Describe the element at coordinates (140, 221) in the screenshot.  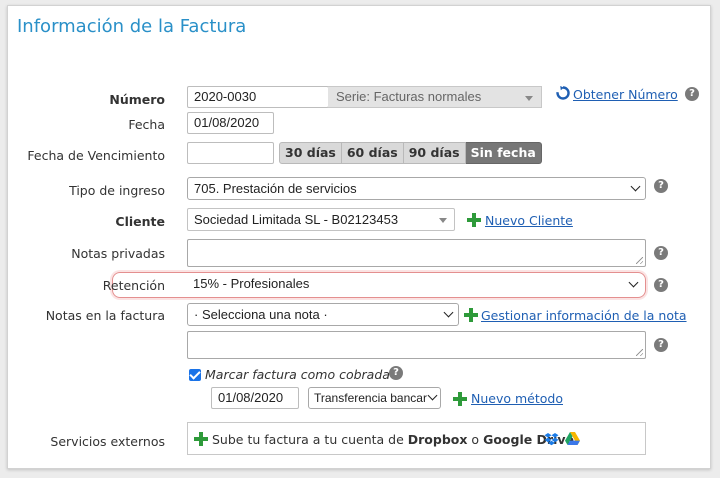
I see `cliente-label: Cliente` at that location.